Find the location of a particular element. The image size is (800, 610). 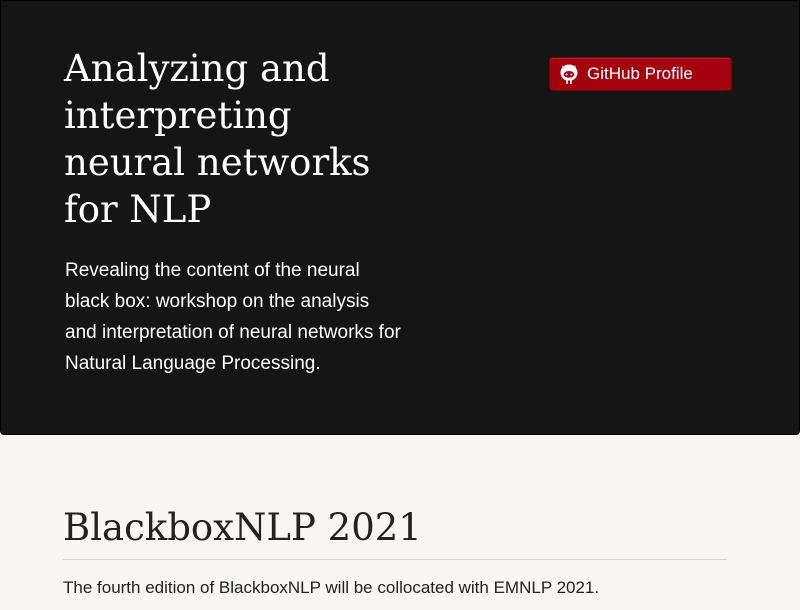

github-profile-button: GitHub Profile is located at coordinates (640, 74).